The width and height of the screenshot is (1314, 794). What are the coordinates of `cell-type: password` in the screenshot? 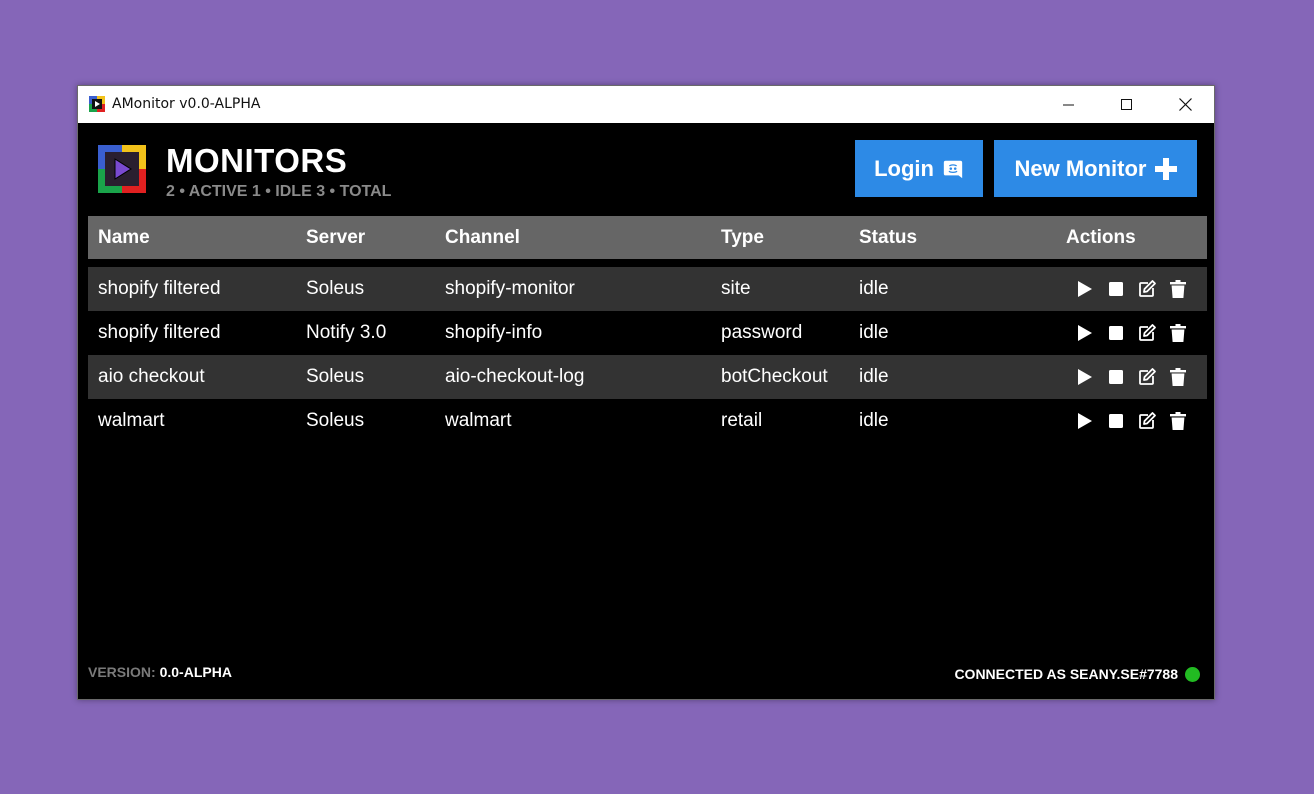 It's located at (762, 332).